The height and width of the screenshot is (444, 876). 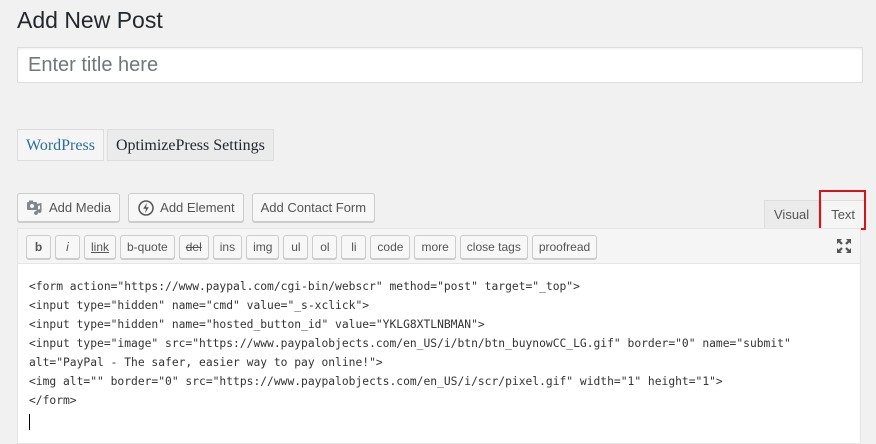 What do you see at coordinates (843, 214) in the screenshot?
I see `tab-text: Text` at bounding box center [843, 214].